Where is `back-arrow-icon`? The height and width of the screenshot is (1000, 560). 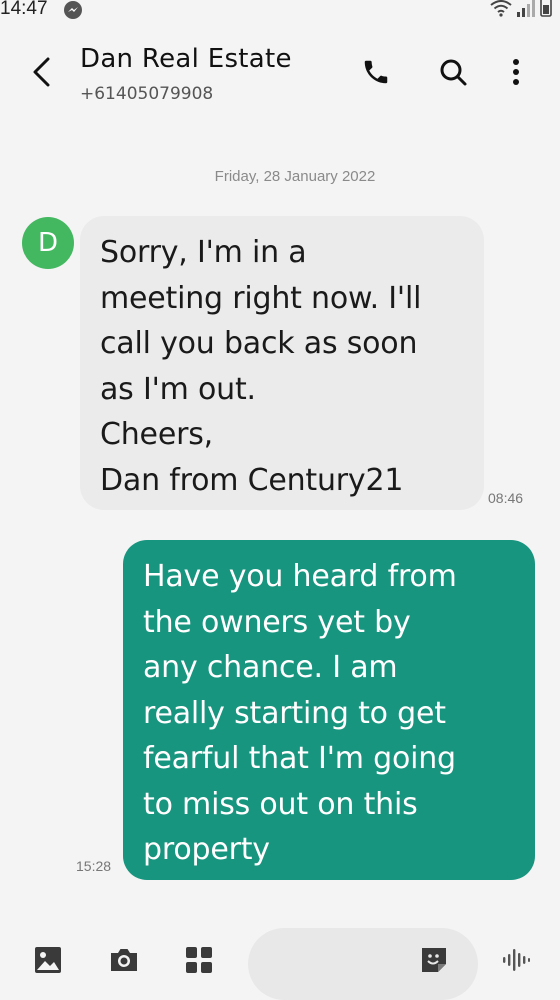
back-arrow-icon is located at coordinates (42, 74).